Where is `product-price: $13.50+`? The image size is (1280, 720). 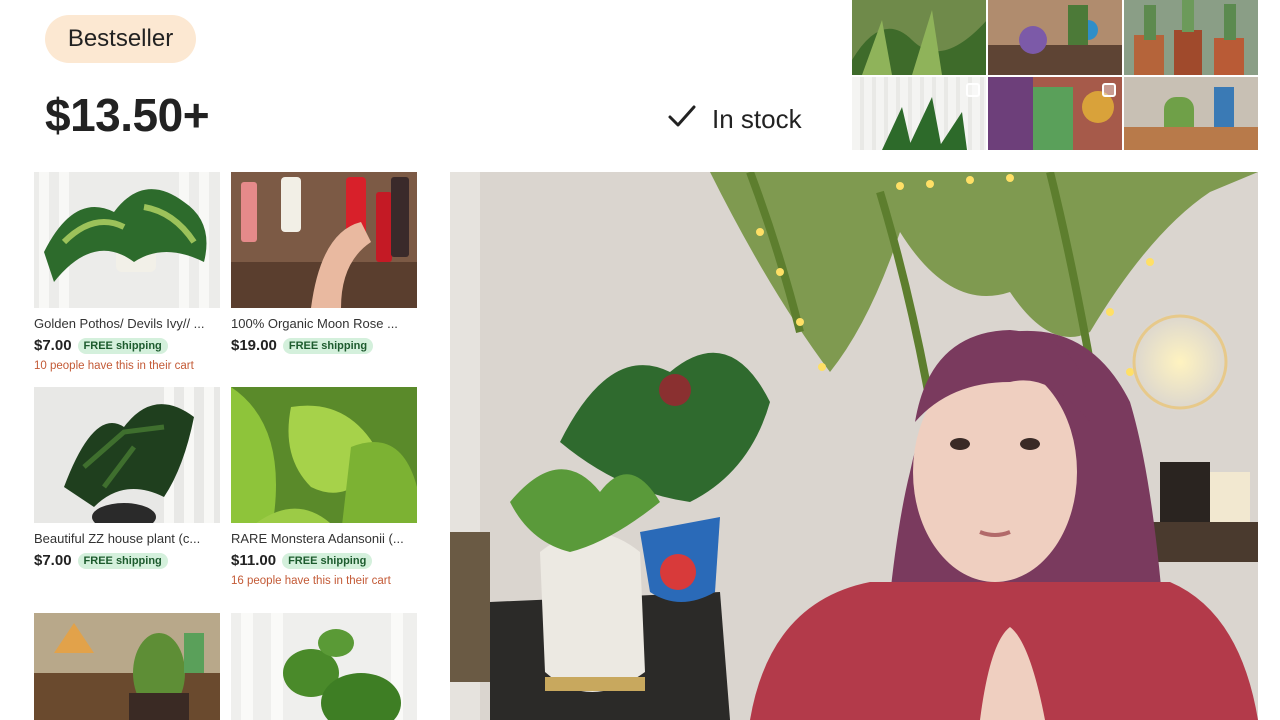
product-price: $13.50+ is located at coordinates (127, 115).